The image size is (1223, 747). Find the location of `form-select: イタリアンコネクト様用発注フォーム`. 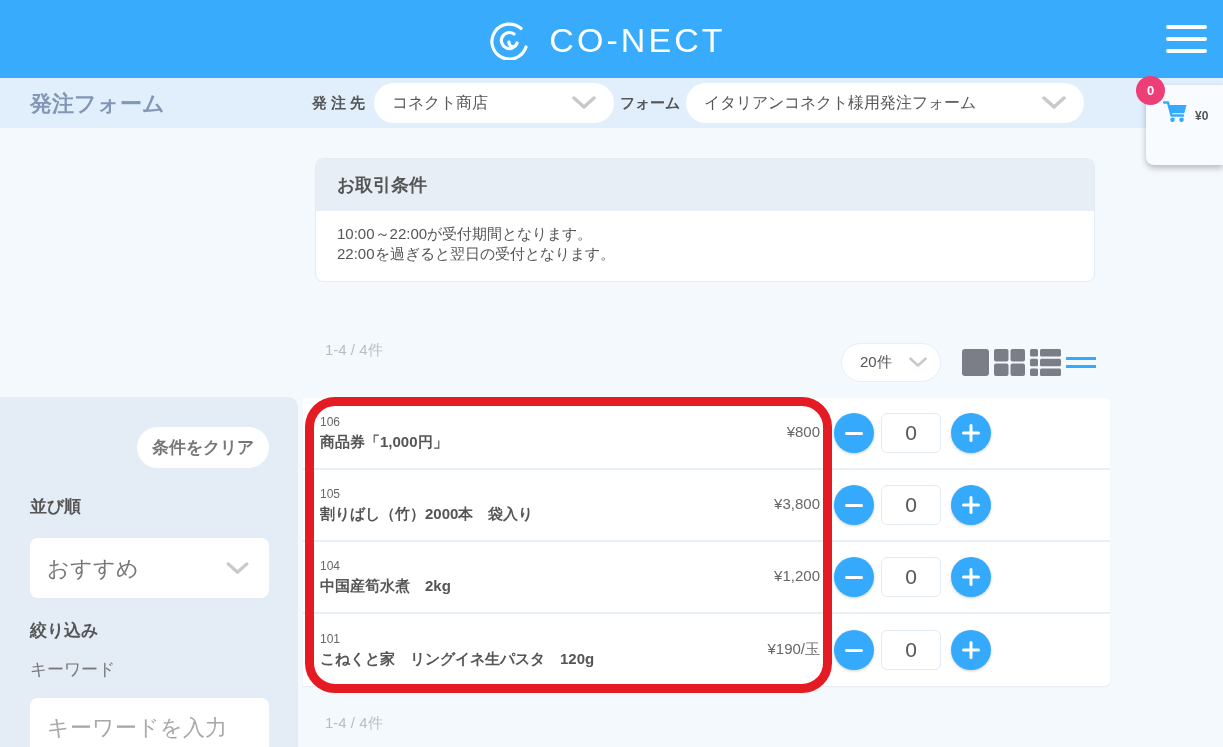

form-select: イタリアンコネクト様用発注フォーム is located at coordinates (885, 103).